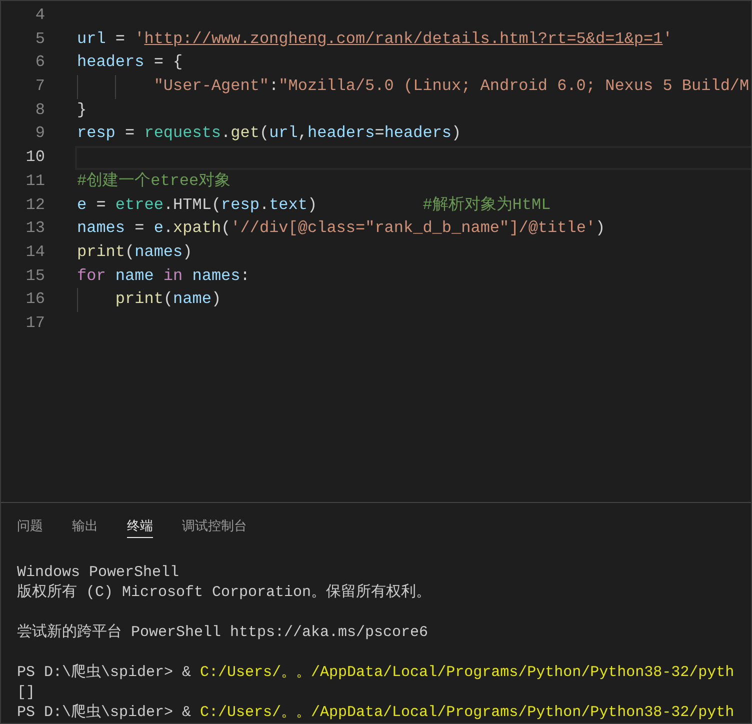 The height and width of the screenshot is (724, 752). I want to click on code-line: names = e.xpath('//div[@class="rank_d_b_name"]/@title'), so click(341, 228).